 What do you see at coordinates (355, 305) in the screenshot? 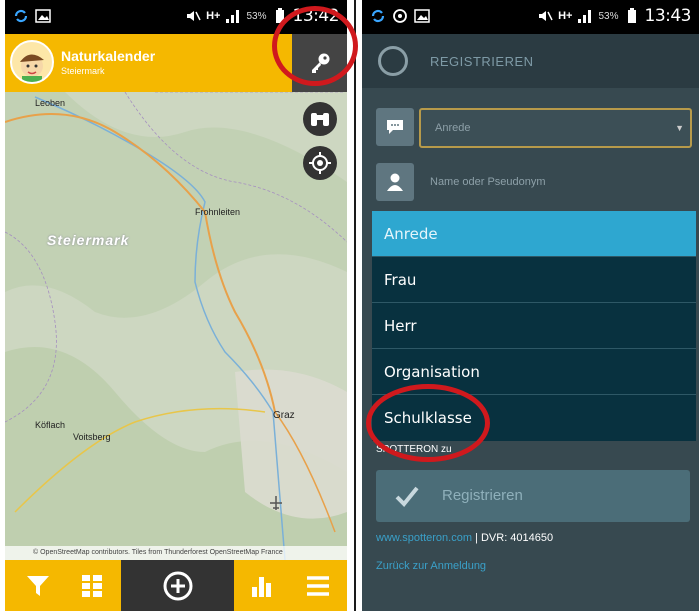
I see `screenshot-divider` at bounding box center [355, 305].